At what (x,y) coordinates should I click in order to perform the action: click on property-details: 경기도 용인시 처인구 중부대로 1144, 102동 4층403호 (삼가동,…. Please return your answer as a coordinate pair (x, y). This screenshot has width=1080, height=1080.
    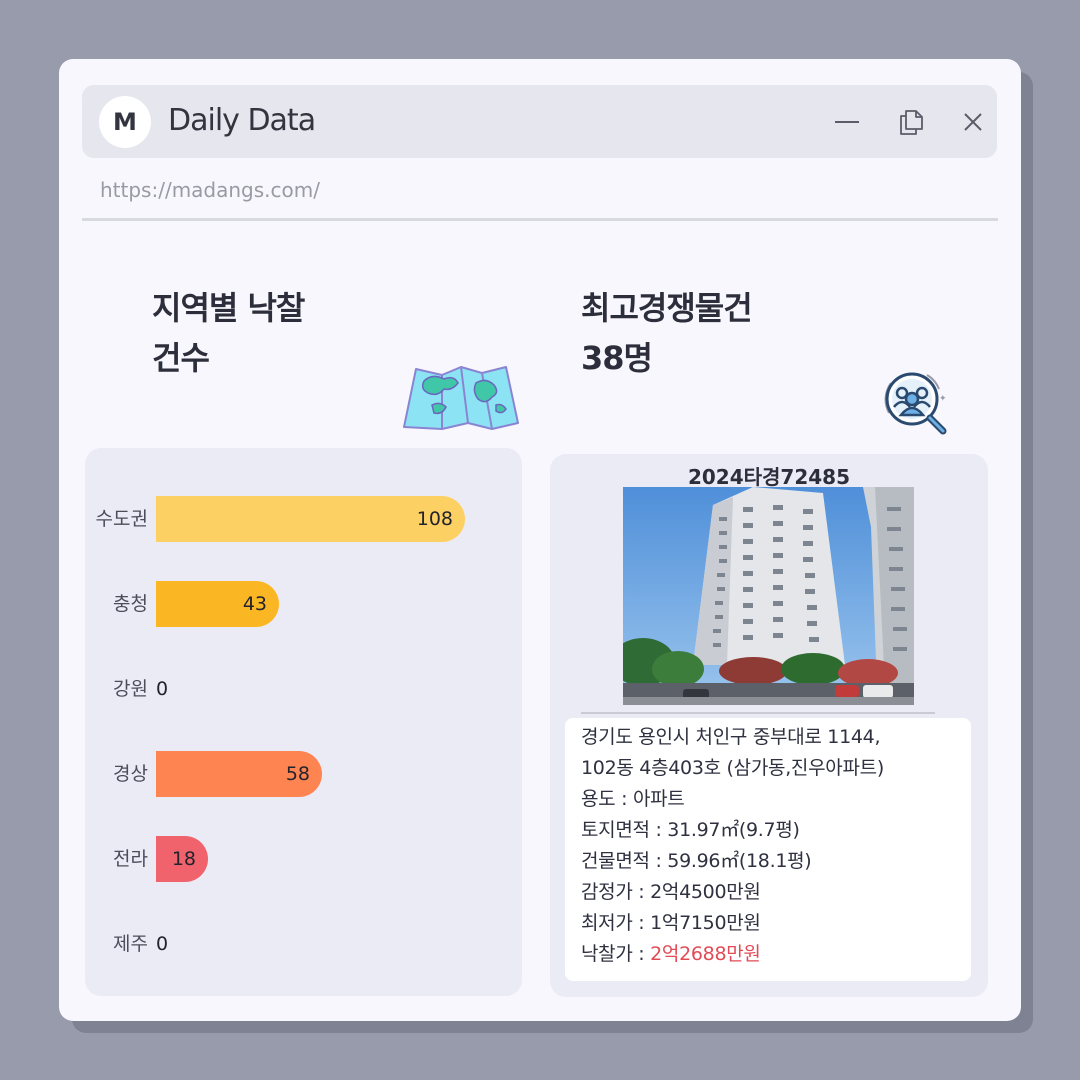
    Looking at the image, I should click on (768, 849).